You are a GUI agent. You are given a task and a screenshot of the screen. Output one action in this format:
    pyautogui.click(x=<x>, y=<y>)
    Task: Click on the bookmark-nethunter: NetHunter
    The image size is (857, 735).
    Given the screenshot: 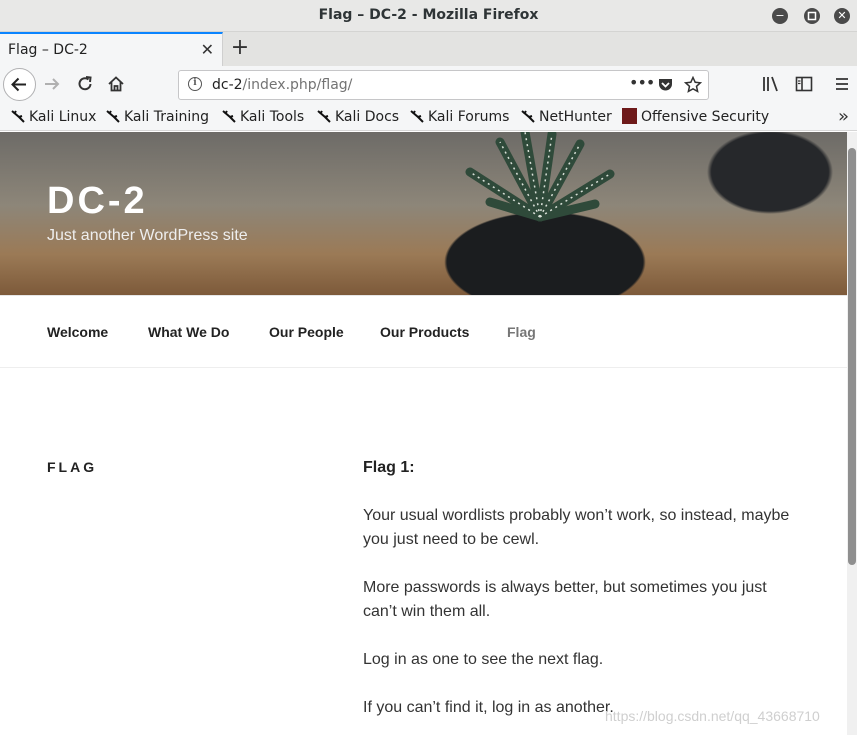 What is the action you would take?
    pyautogui.click(x=566, y=116)
    